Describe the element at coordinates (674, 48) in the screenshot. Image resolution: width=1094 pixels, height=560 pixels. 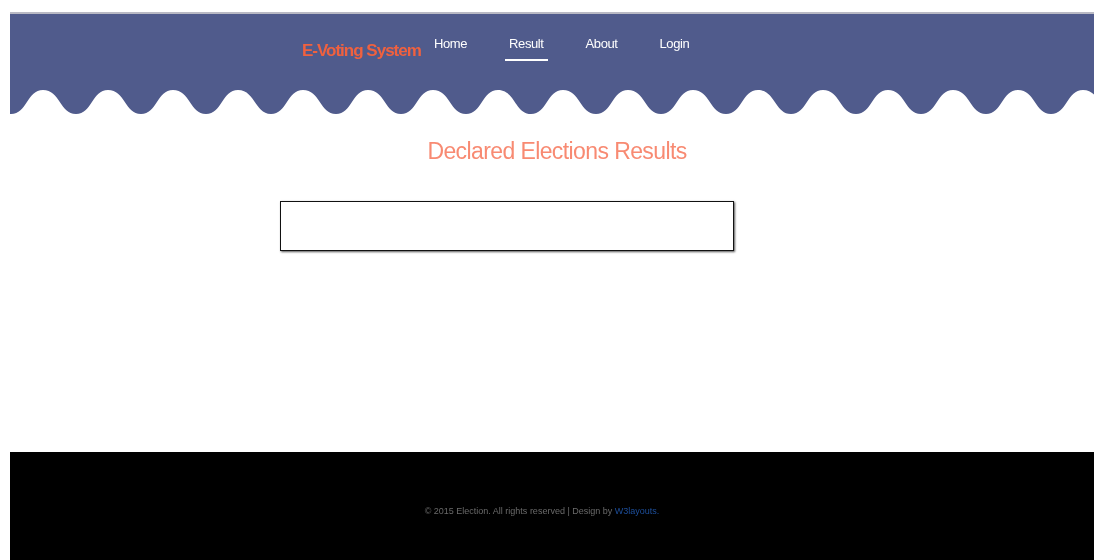
I see `nav-link: Login` at that location.